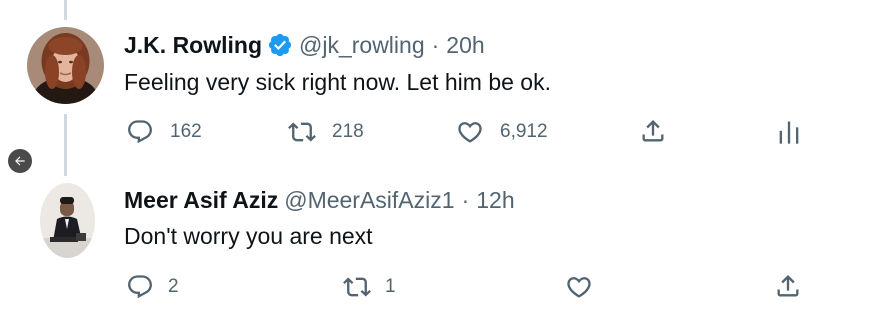  I want to click on back-arrow-icon, so click(20, 161).